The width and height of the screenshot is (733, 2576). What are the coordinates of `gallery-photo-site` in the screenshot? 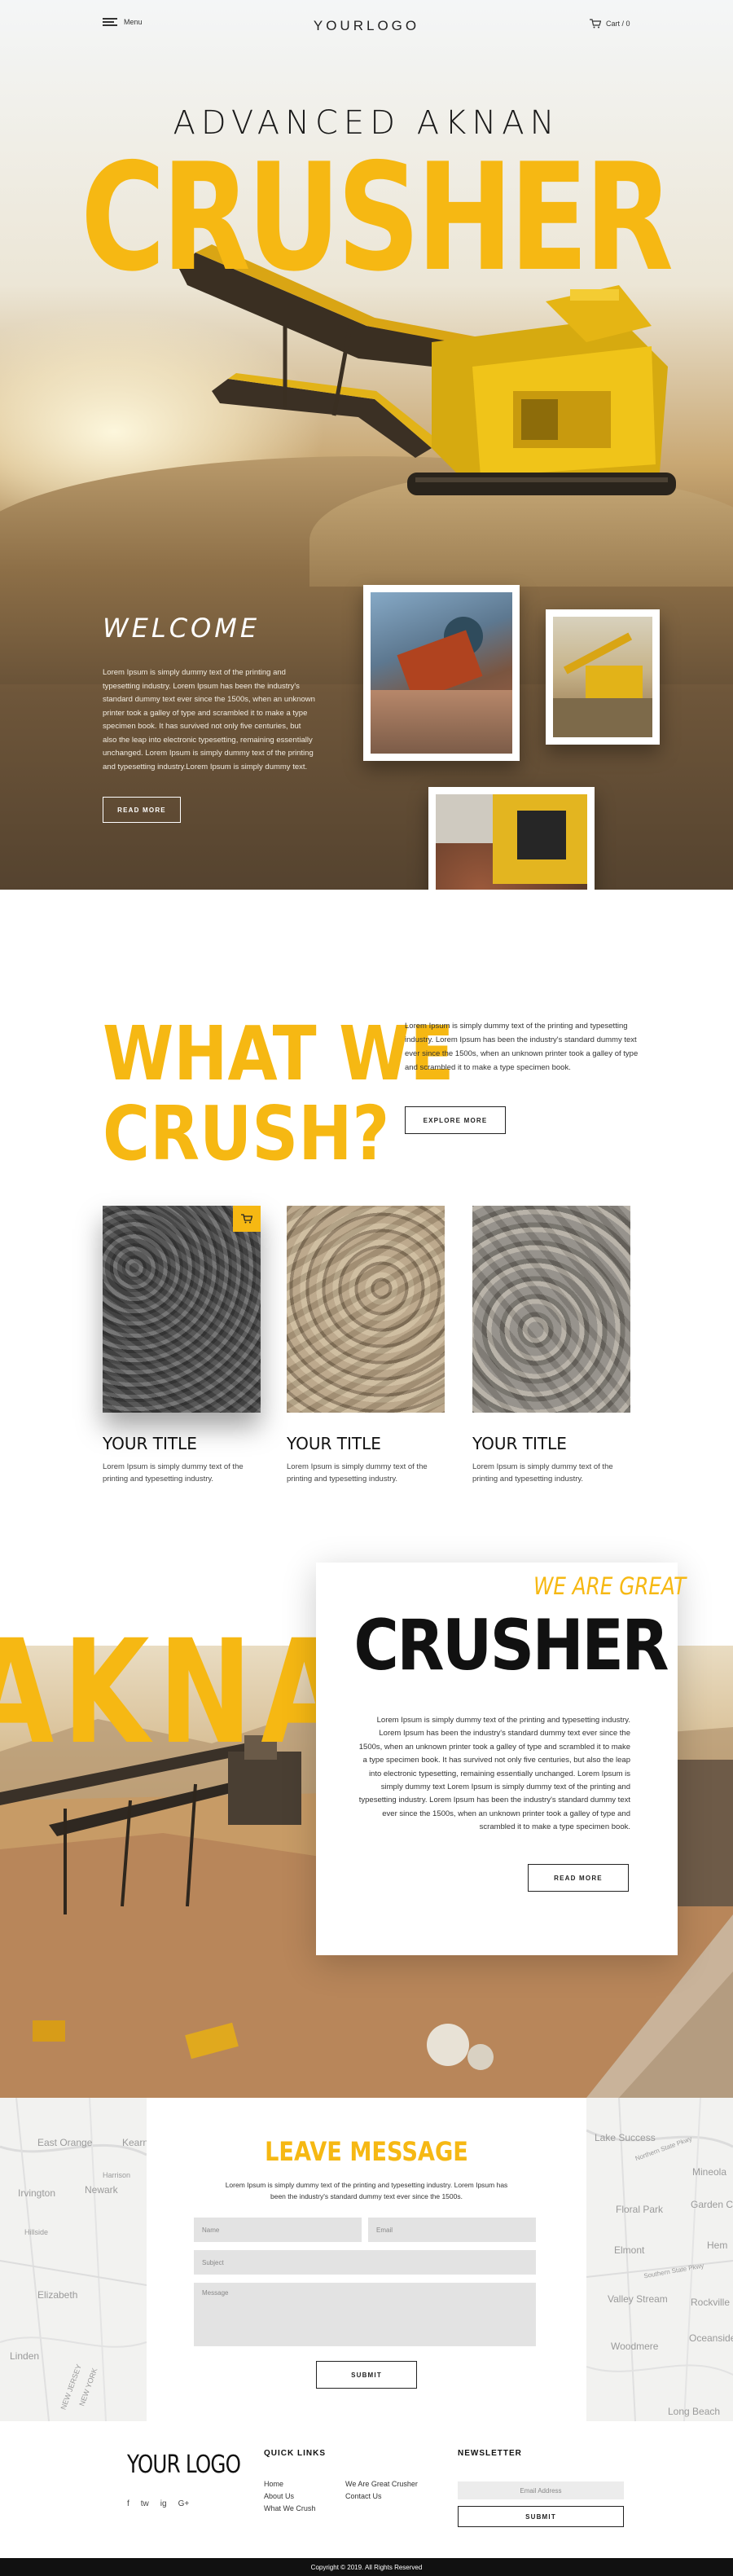 It's located at (603, 677).